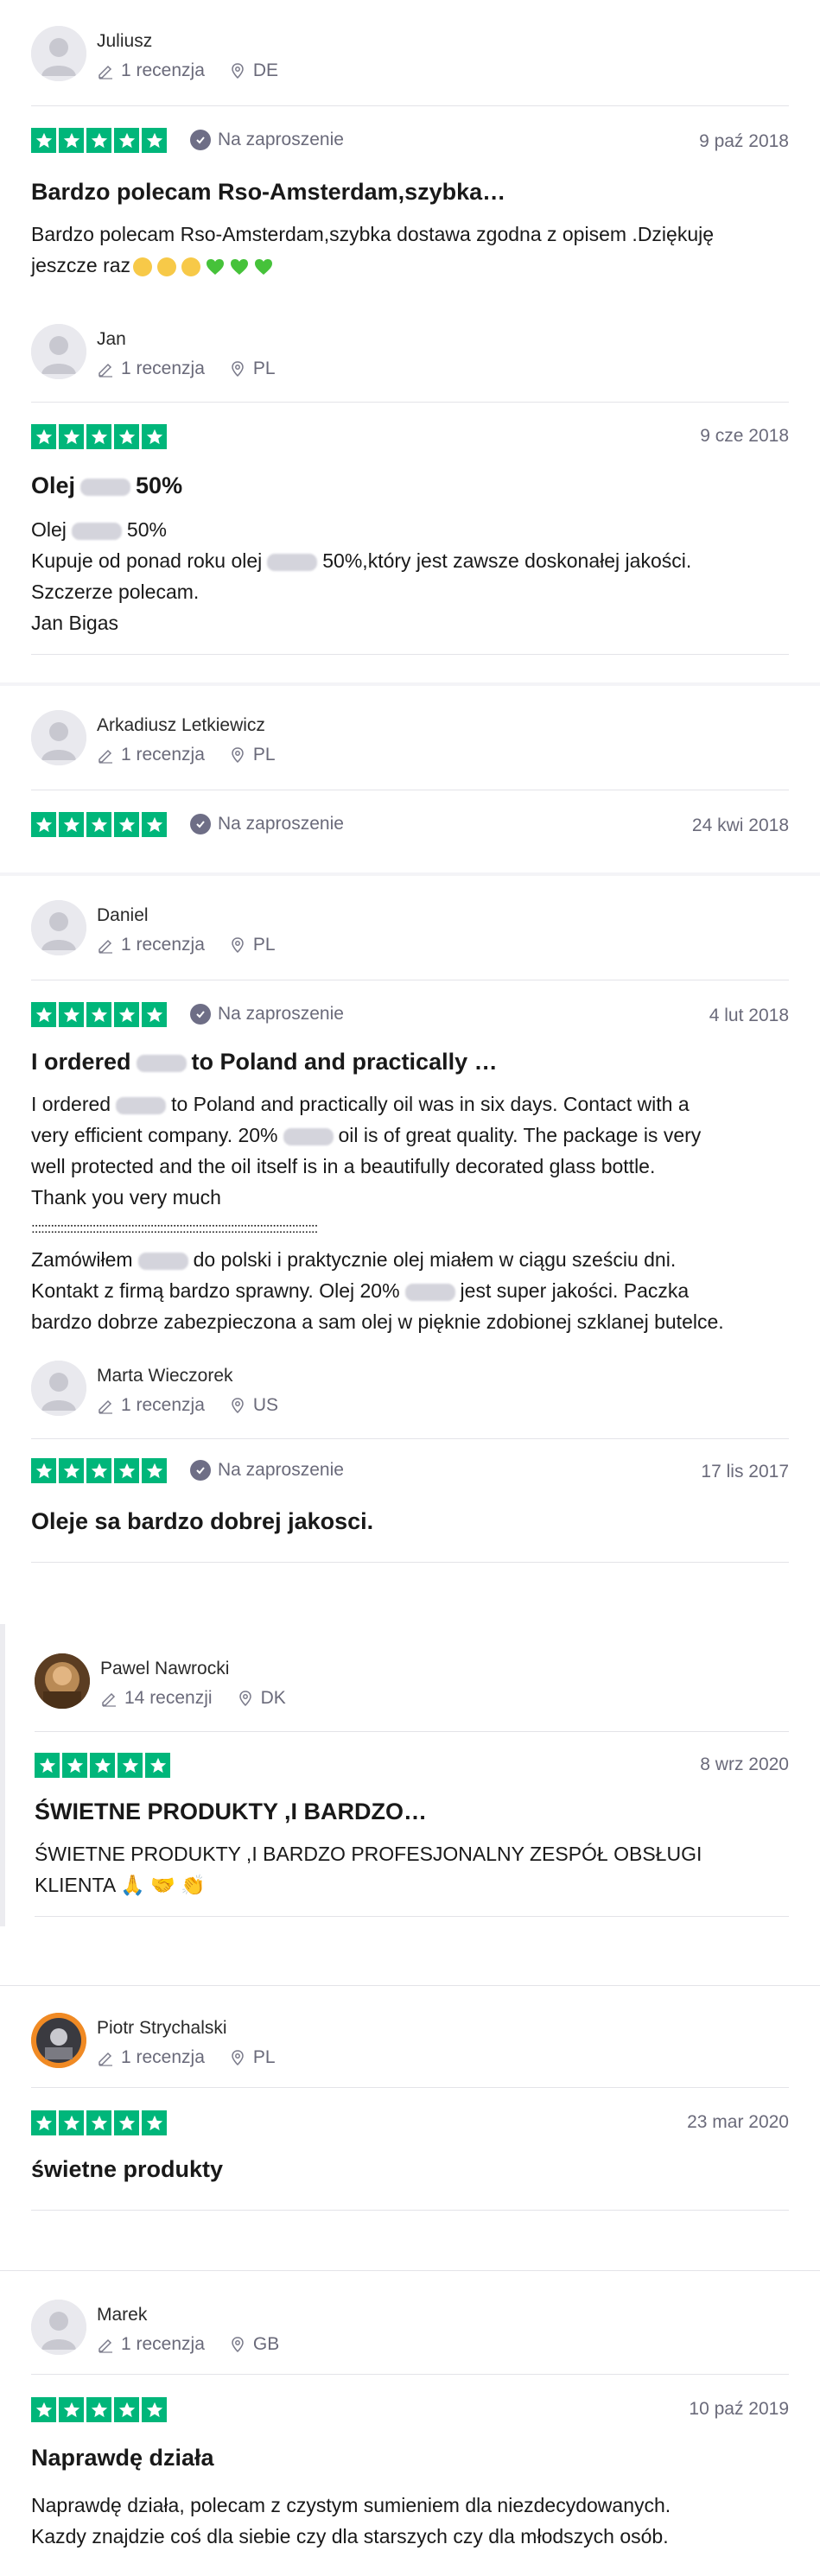 This screenshot has width=820, height=2576. I want to click on author-meta: 14 recenzji DK, so click(193, 1698).